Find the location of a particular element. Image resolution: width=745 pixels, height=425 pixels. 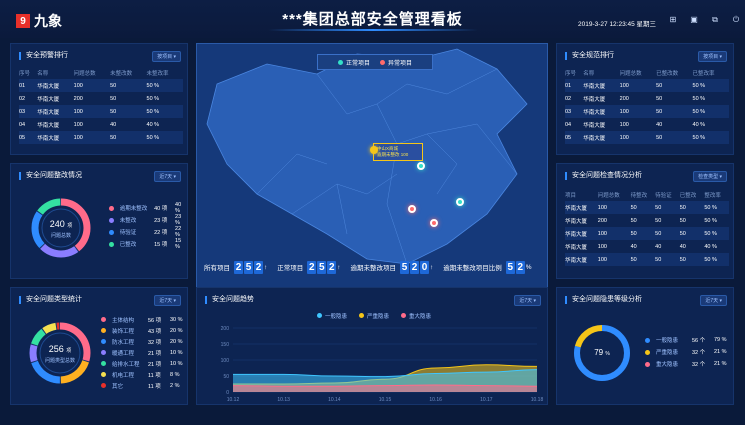

types-total: 256 项 is located at coordinates (60, 349).